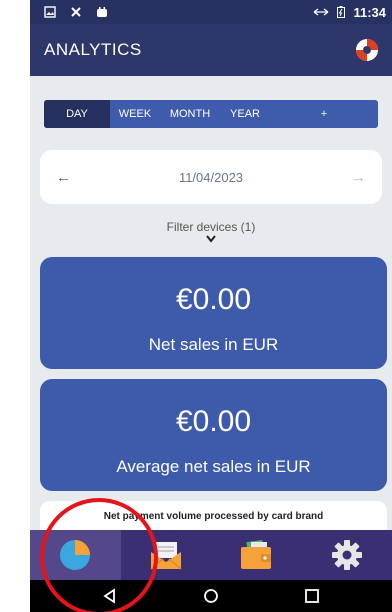  I want to click on chevron-down-icon, so click(211, 239).